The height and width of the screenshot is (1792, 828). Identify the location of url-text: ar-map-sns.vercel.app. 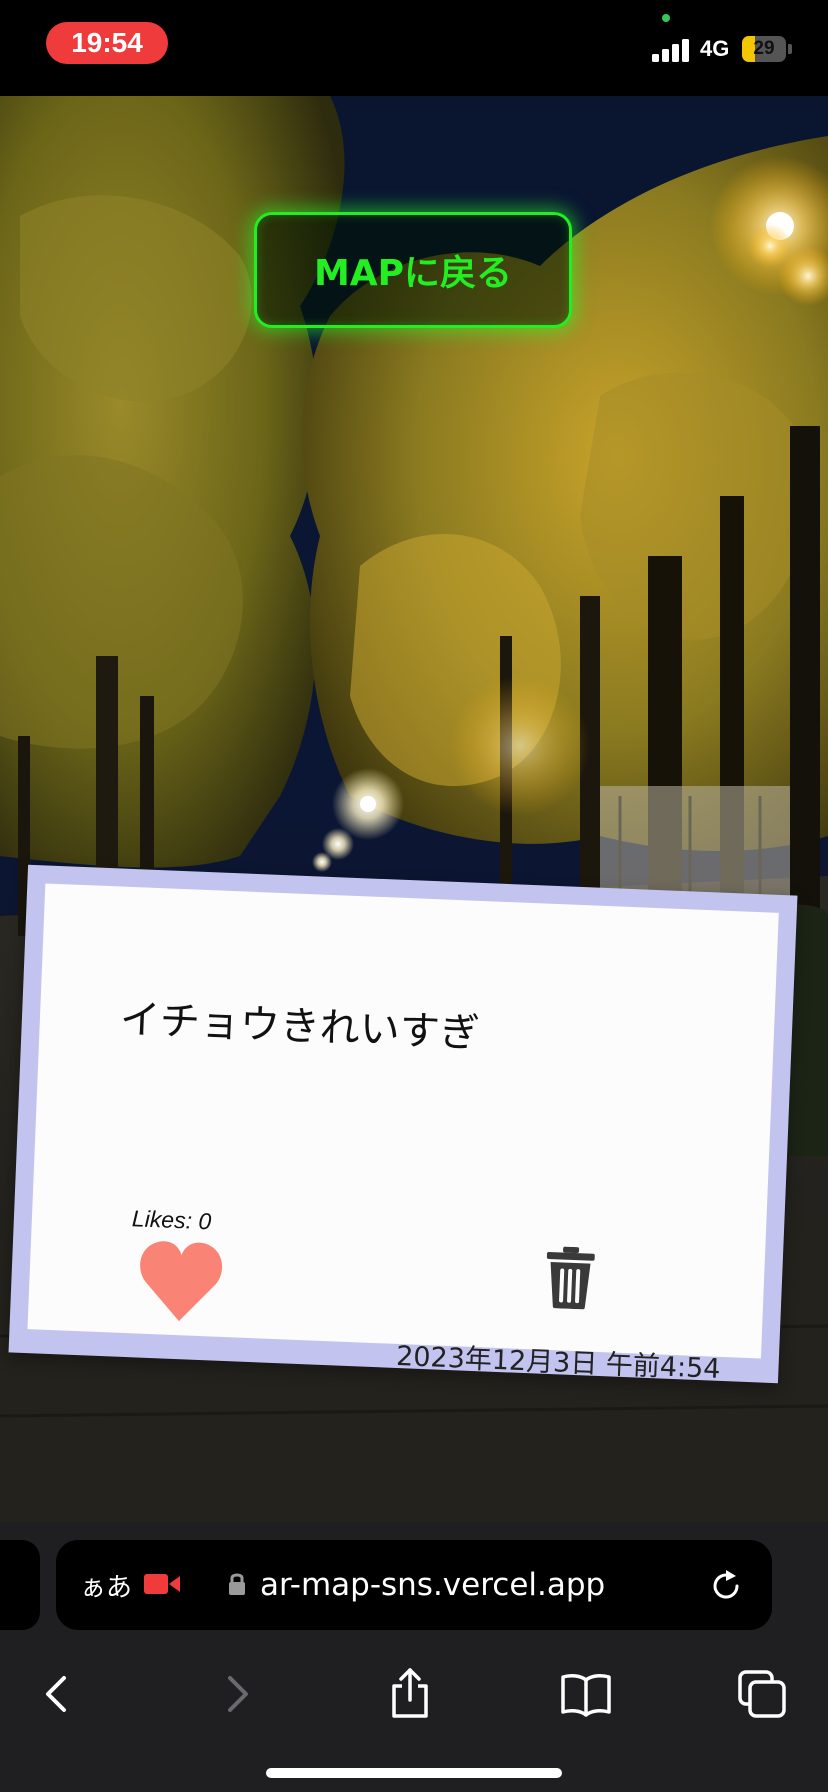
(432, 1585).